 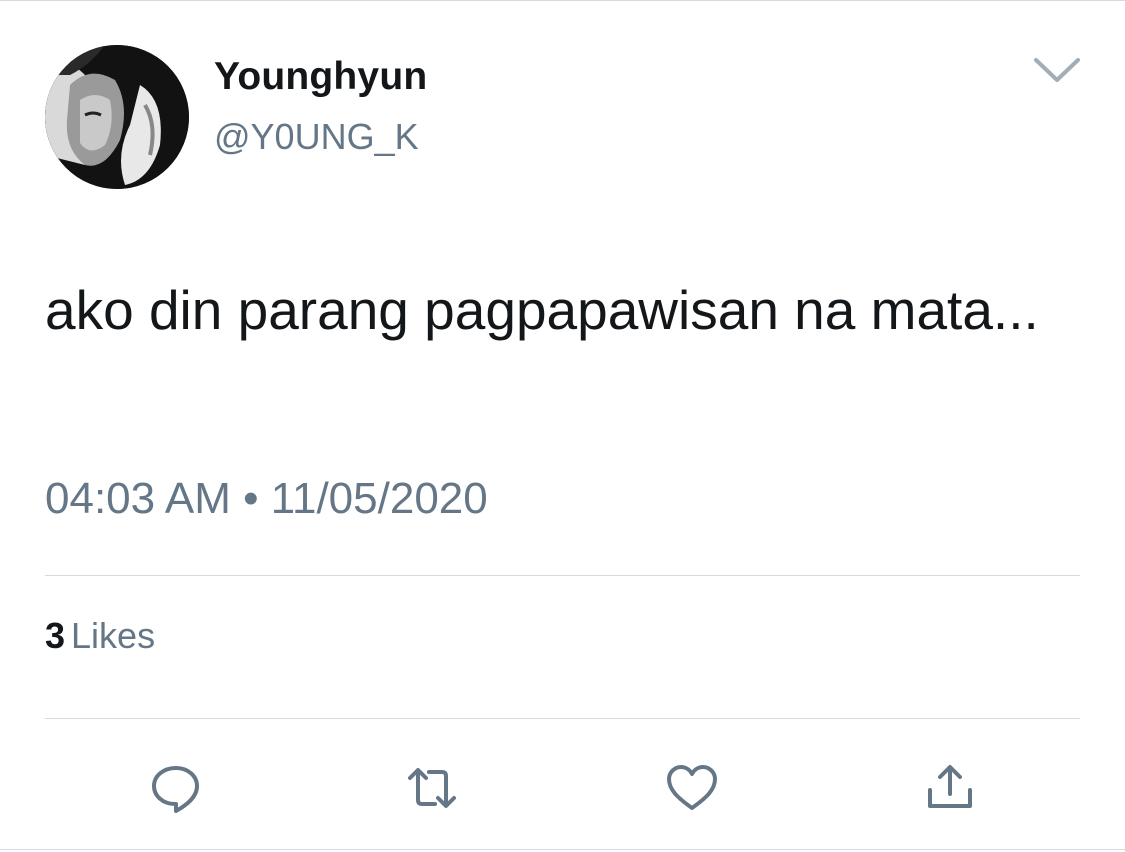 I want to click on avatar, so click(x=117, y=117).